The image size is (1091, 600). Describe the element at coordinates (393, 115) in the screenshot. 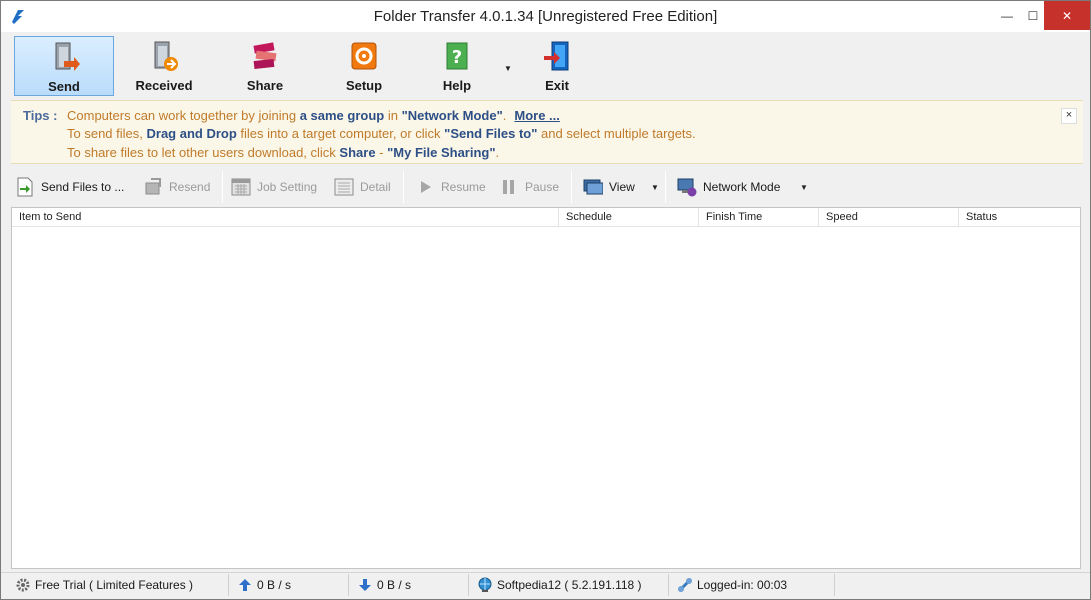

I see `tip-text: in` at that location.